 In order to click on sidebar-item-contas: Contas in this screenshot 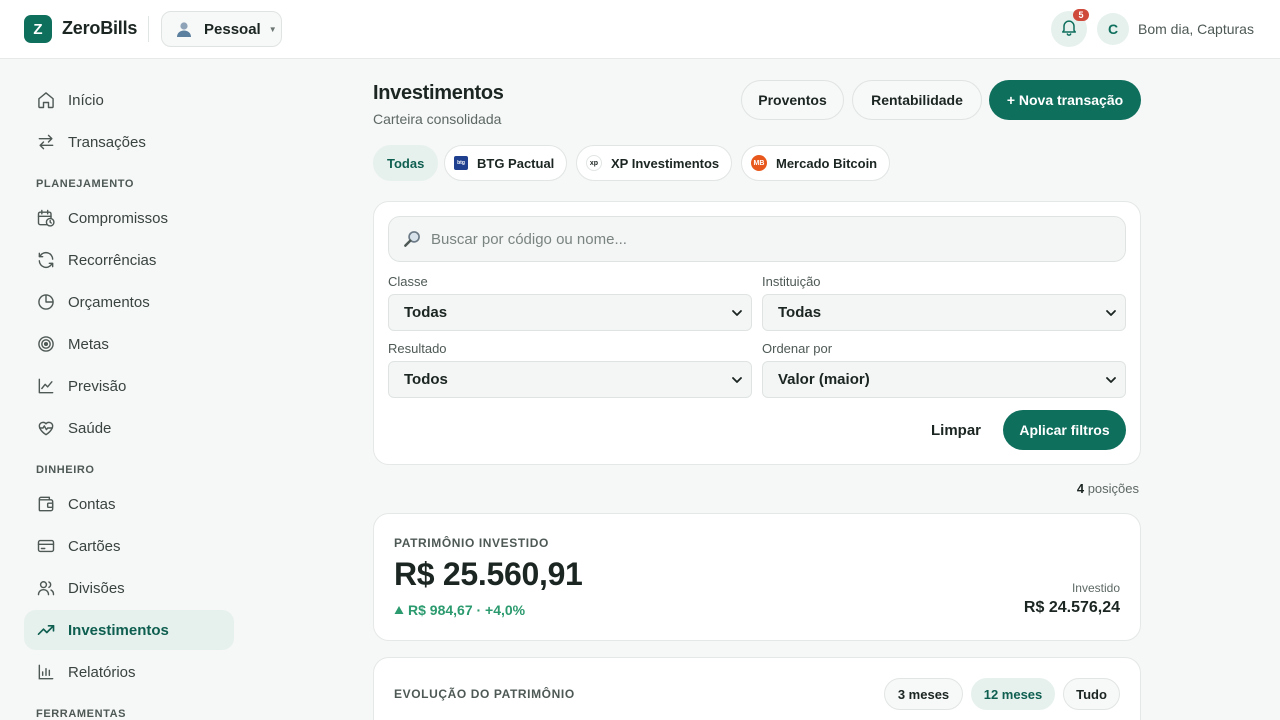, I will do `click(129, 504)`.